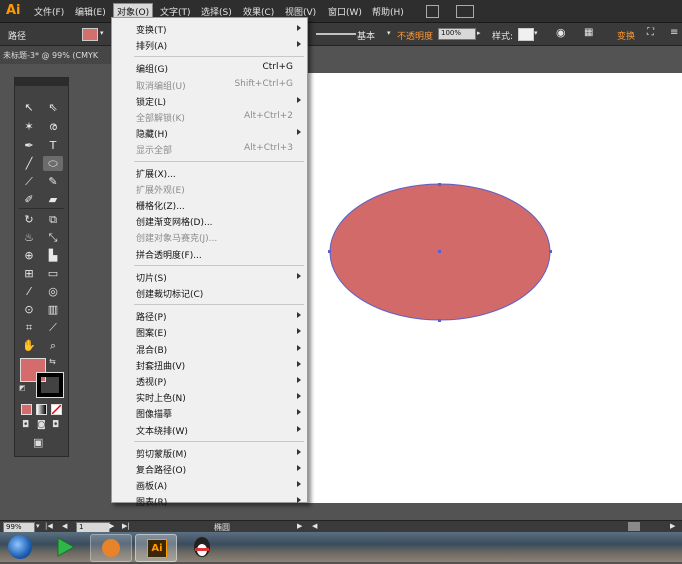 The image size is (682, 564). What do you see at coordinates (156, 548) in the screenshot?
I see `illustrator-taskbar-button: Ai` at bounding box center [156, 548].